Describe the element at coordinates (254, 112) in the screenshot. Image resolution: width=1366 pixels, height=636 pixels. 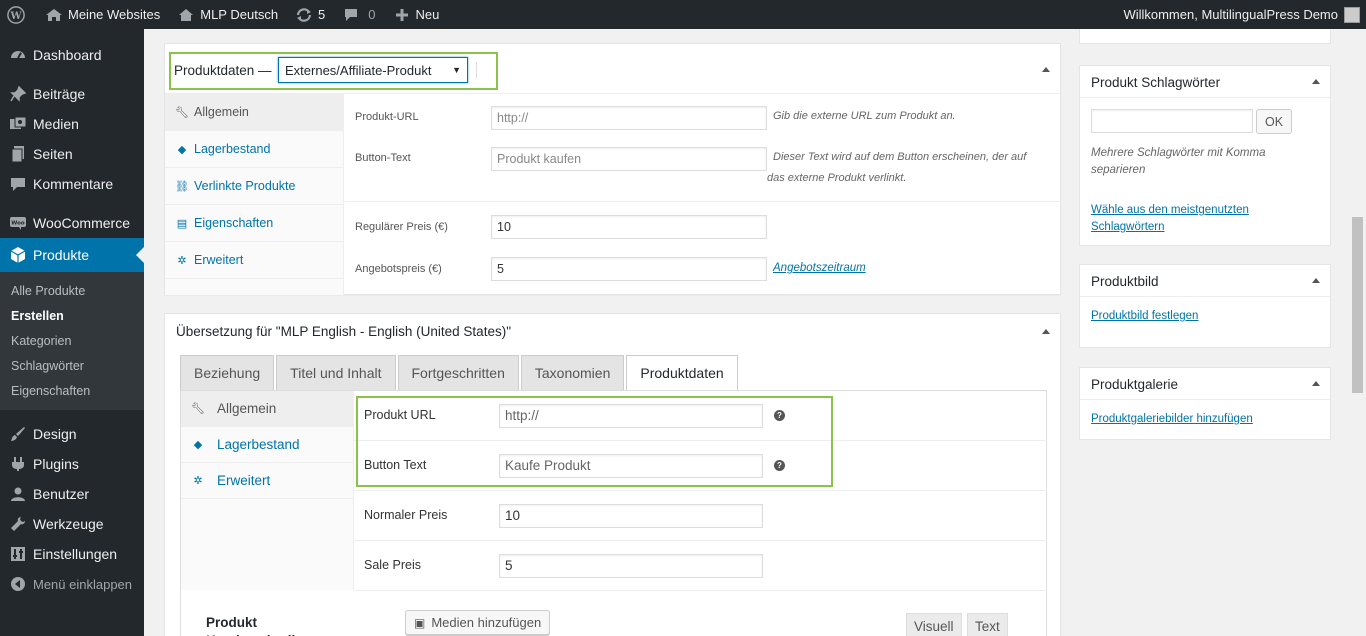
I see `tab-general: 🔧︎ Allgemein` at that location.